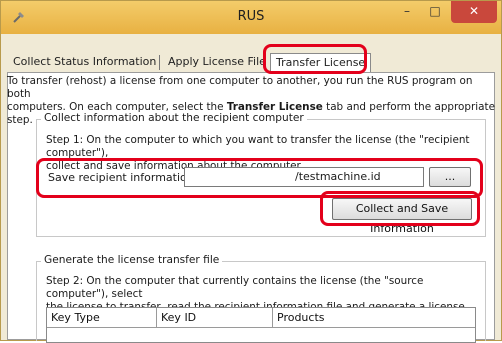 The width and height of the screenshot is (502, 343). Describe the element at coordinates (435, 12) in the screenshot. I see `maximize-button: □` at that location.